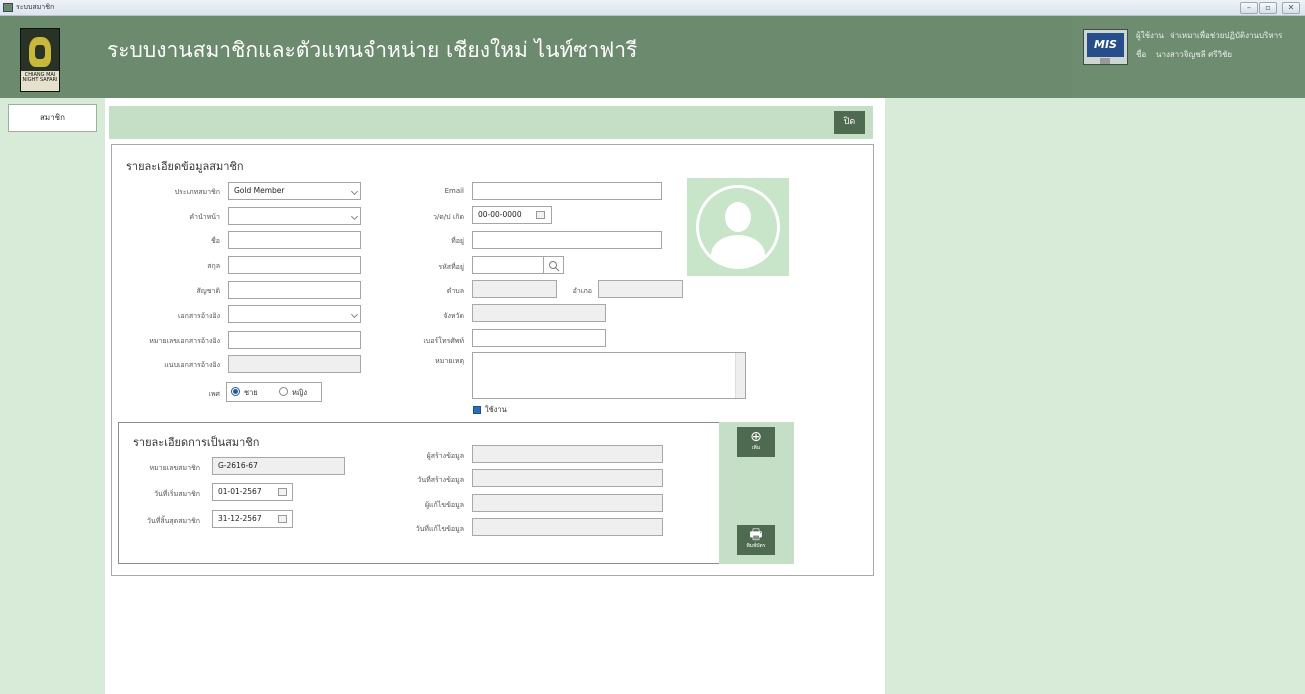 The height and width of the screenshot is (694, 1305). I want to click on add-button-label: เพิ่ม, so click(756, 448).